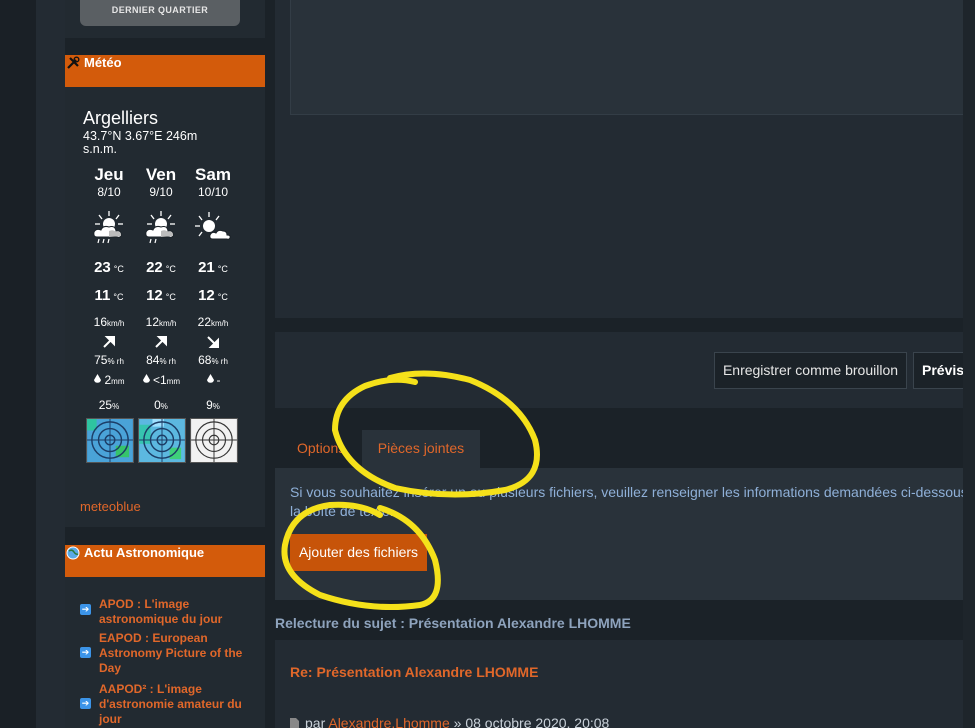 This screenshot has height=728, width=975. Describe the element at coordinates (161, 322) in the screenshot. I see `wind-speed: 12km/h` at that location.